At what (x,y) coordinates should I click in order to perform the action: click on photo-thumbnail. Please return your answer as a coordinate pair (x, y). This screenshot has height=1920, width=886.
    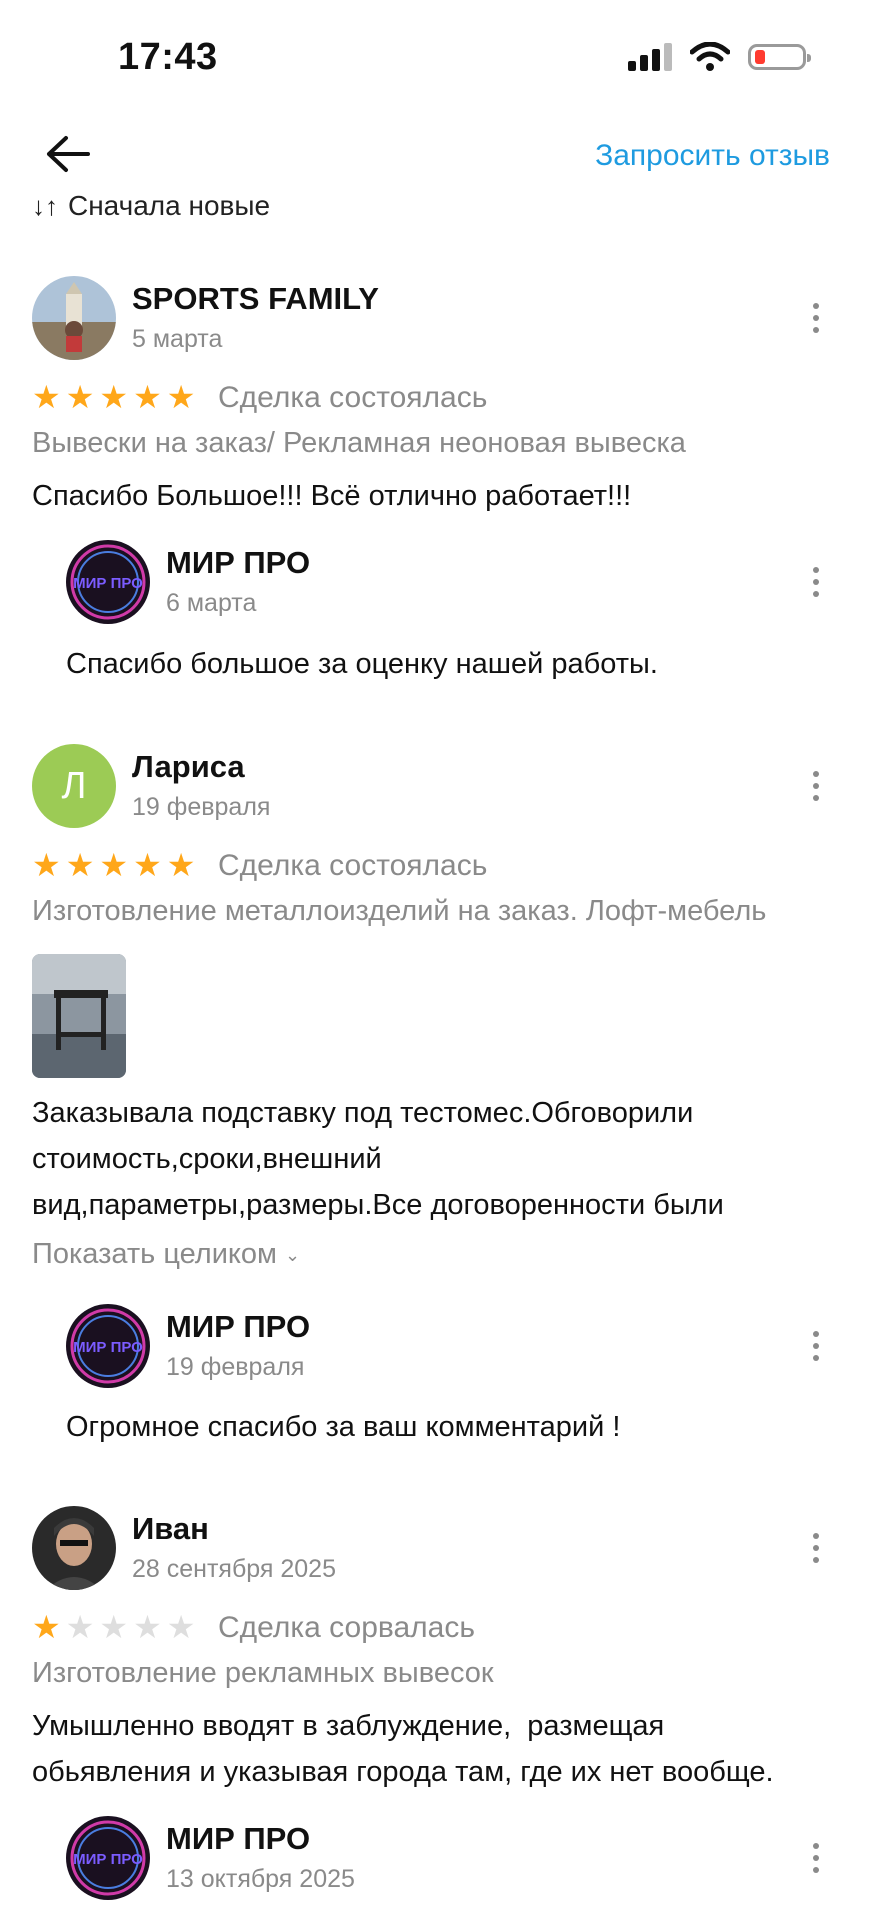
    Looking at the image, I should click on (79, 1016).